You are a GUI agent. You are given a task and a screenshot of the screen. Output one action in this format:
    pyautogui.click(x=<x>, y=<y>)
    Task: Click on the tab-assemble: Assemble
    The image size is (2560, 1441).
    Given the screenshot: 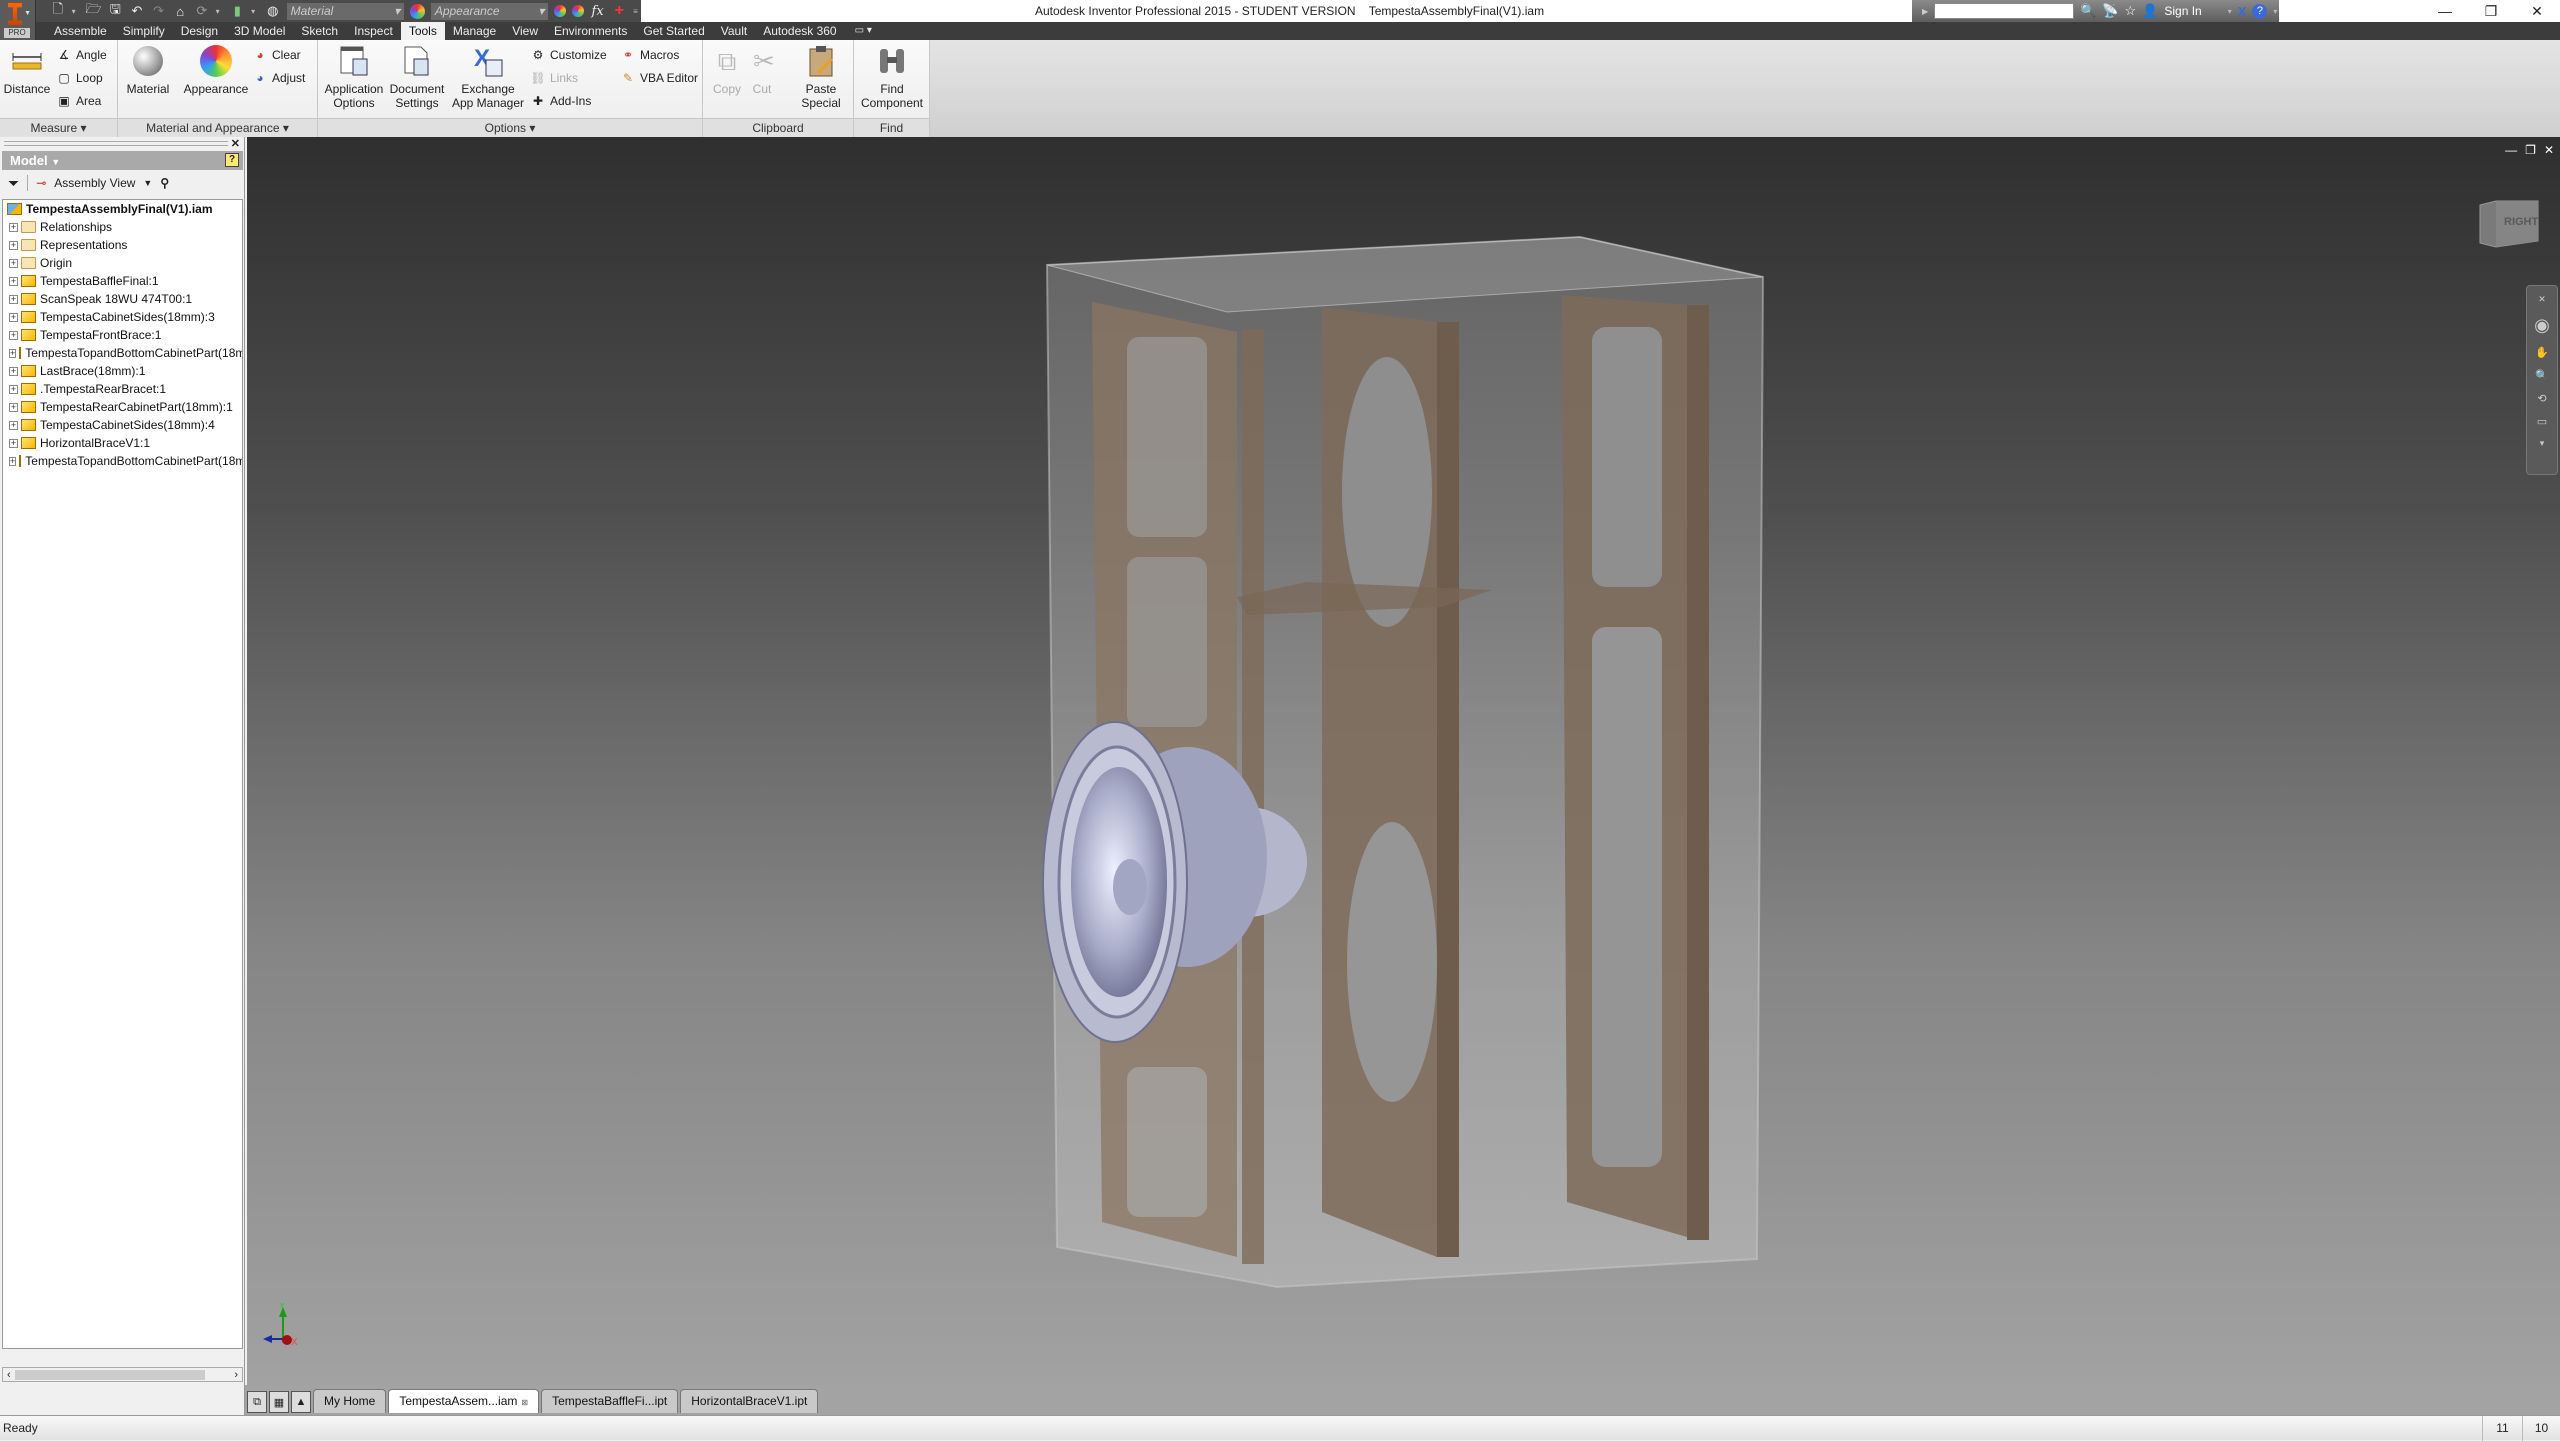 What is the action you would take?
    pyautogui.click(x=80, y=31)
    